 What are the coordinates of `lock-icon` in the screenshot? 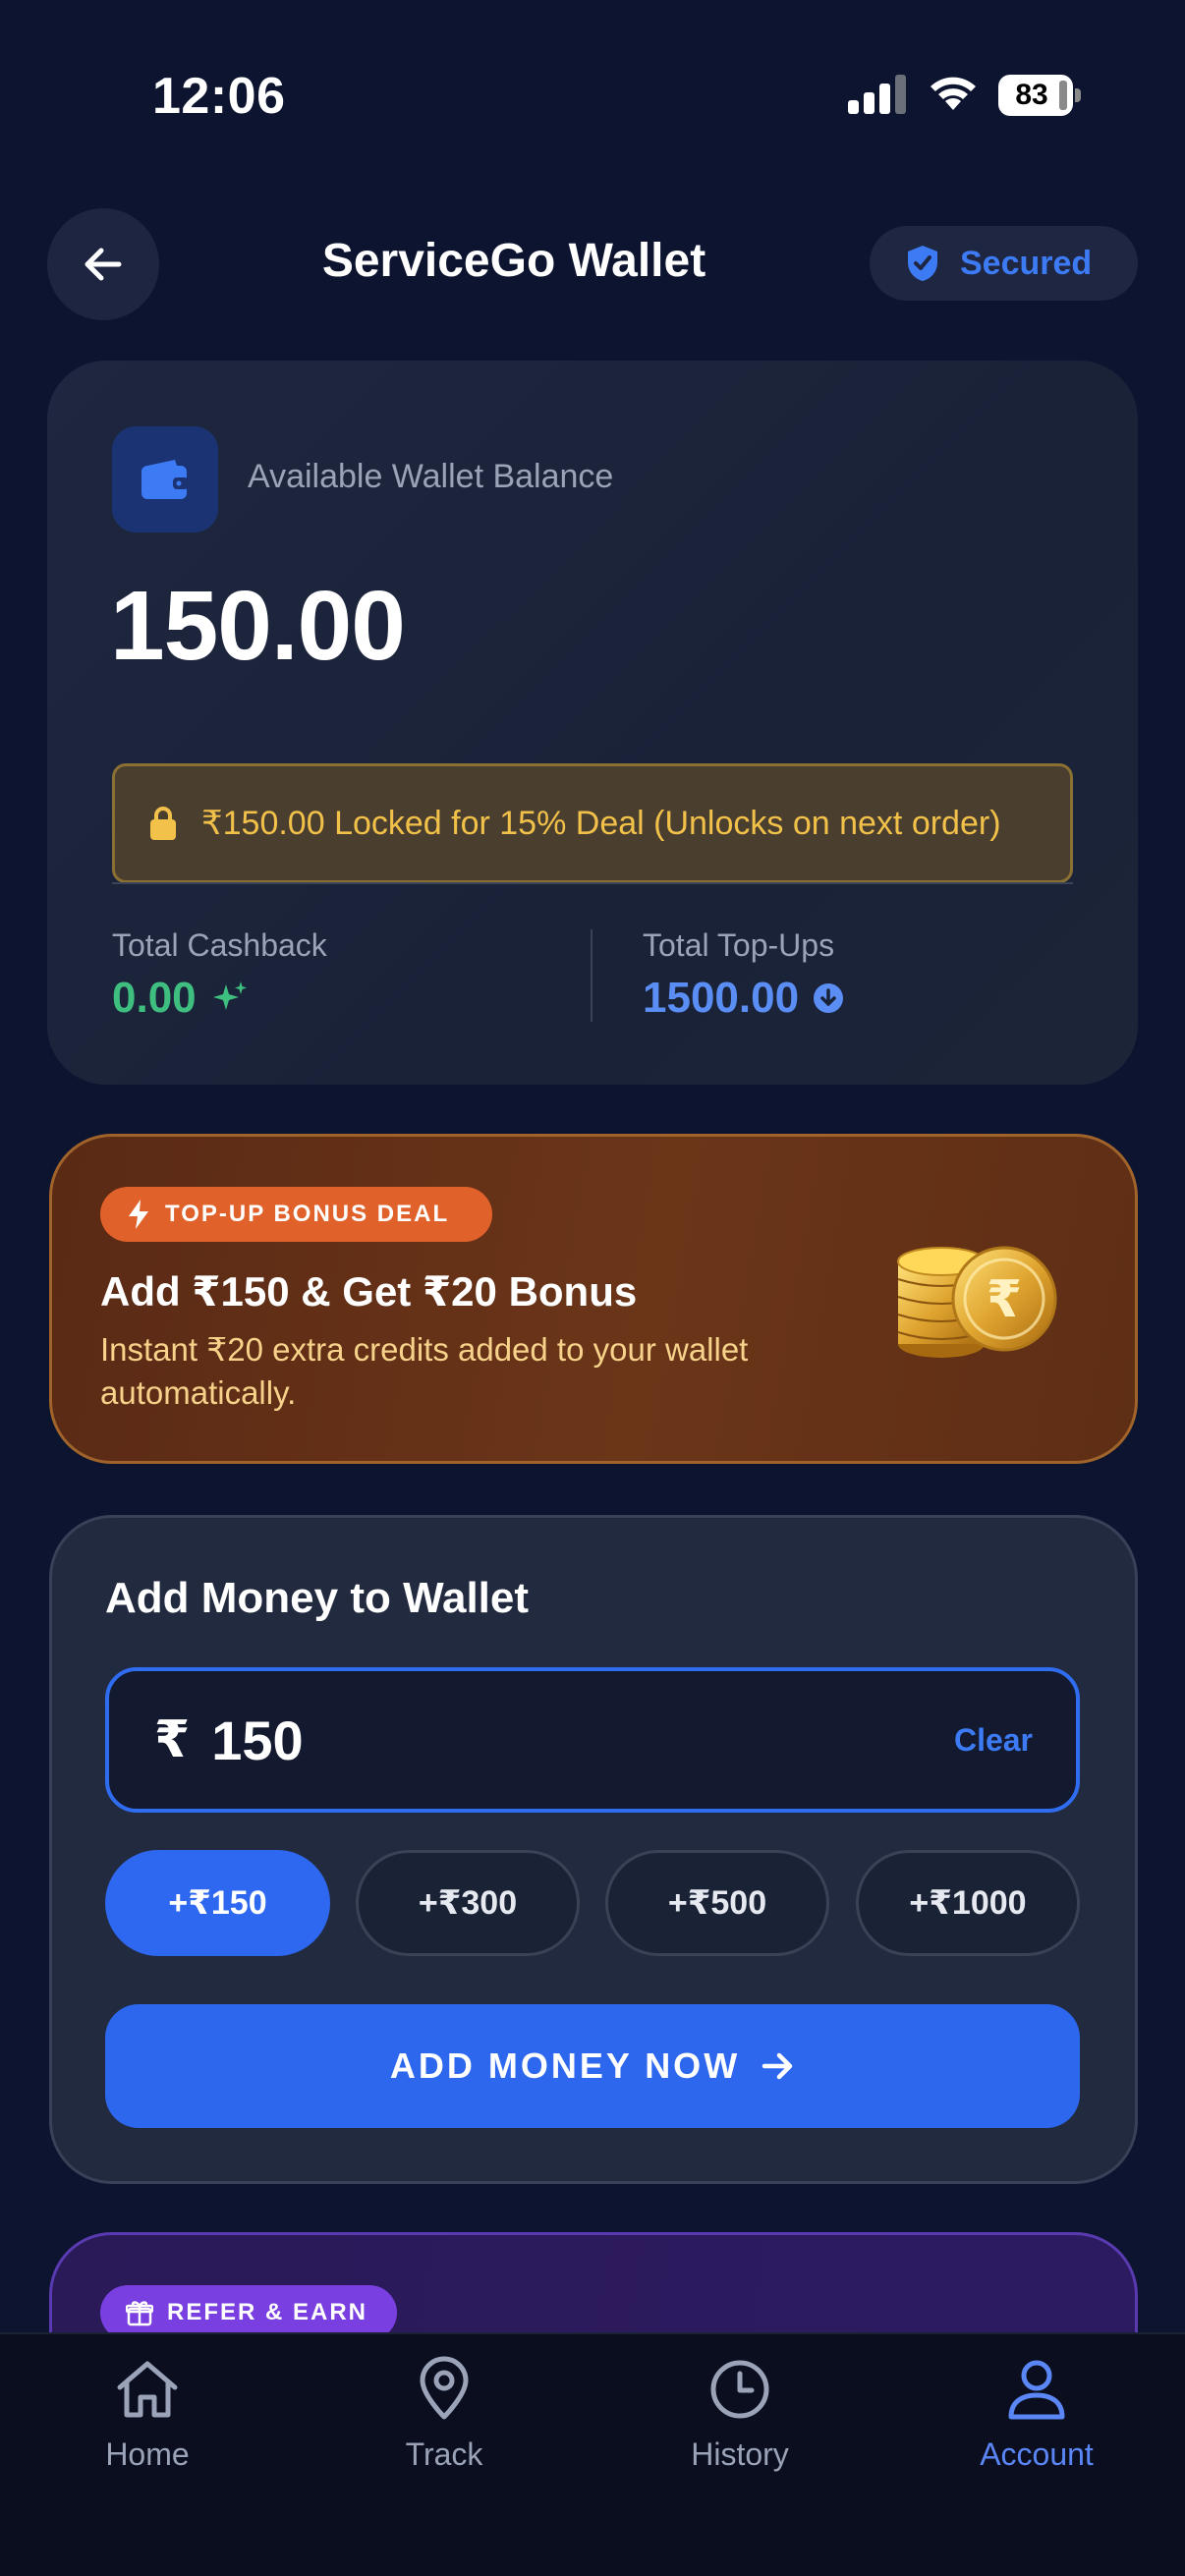 It's located at (163, 823).